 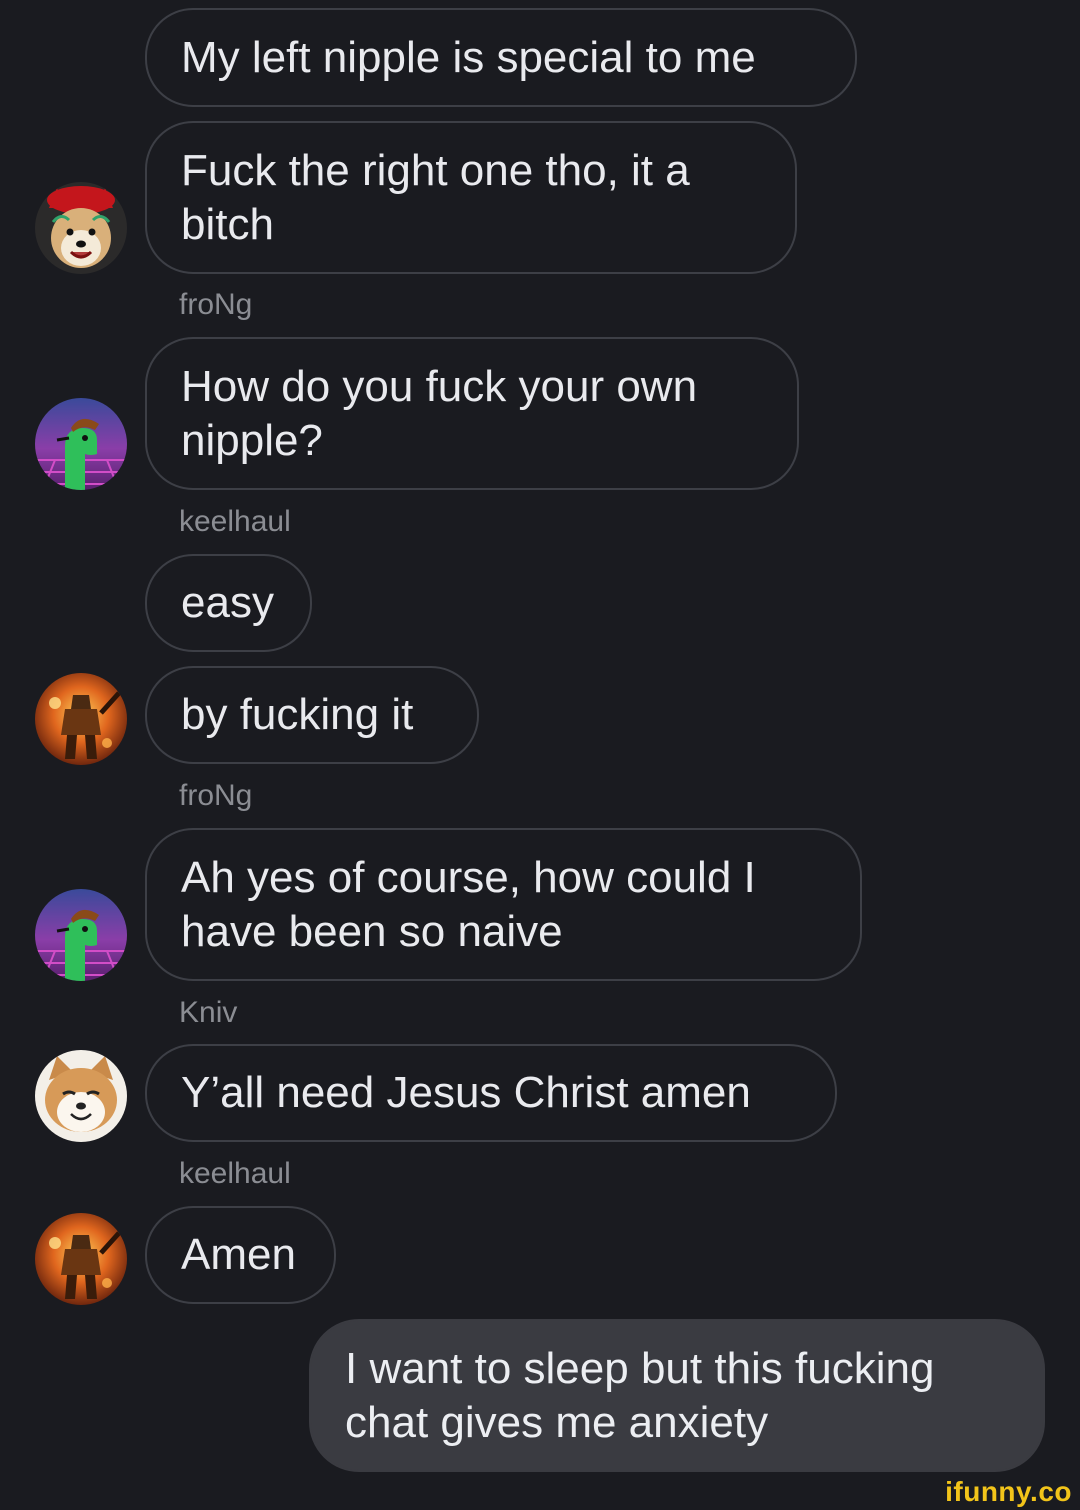 I want to click on message-bubble: My left nipple is special to me, so click(x=501, y=57).